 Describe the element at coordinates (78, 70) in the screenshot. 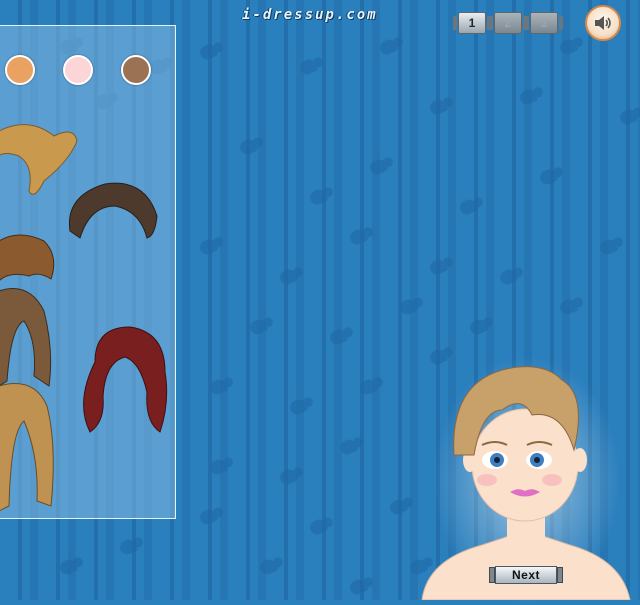

I see `skin-swatch-pink` at that location.